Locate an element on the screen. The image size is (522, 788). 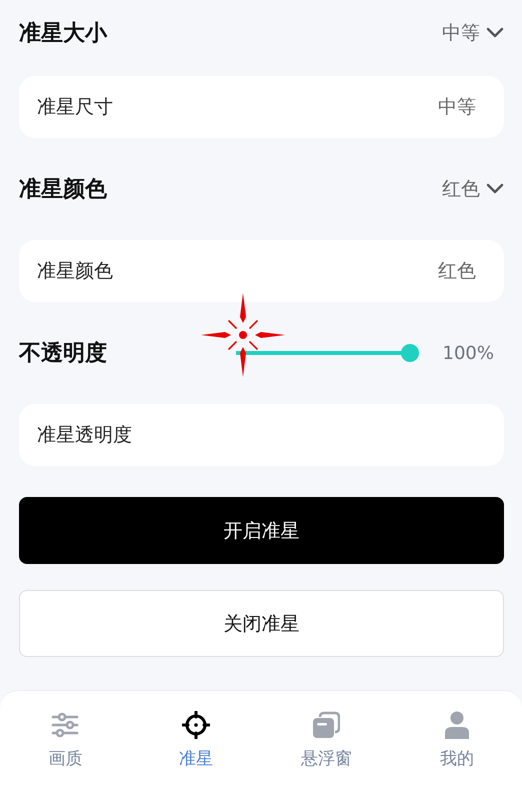
setting-row: 准星透明度 is located at coordinates (261, 435).